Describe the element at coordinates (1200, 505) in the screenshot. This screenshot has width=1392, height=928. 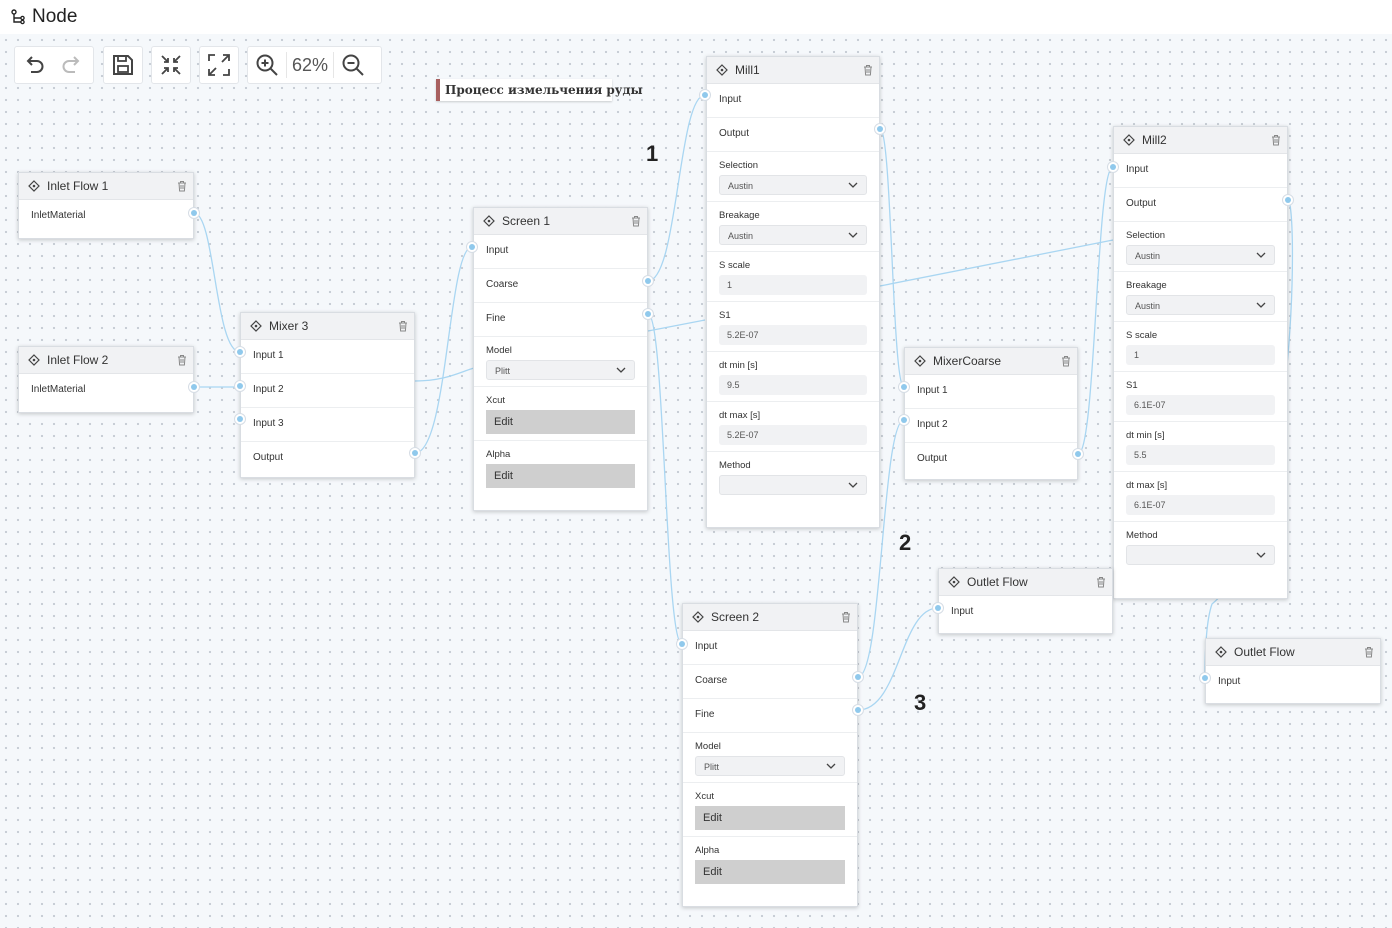
I see `dt-max-input: 6.1E-07` at that location.